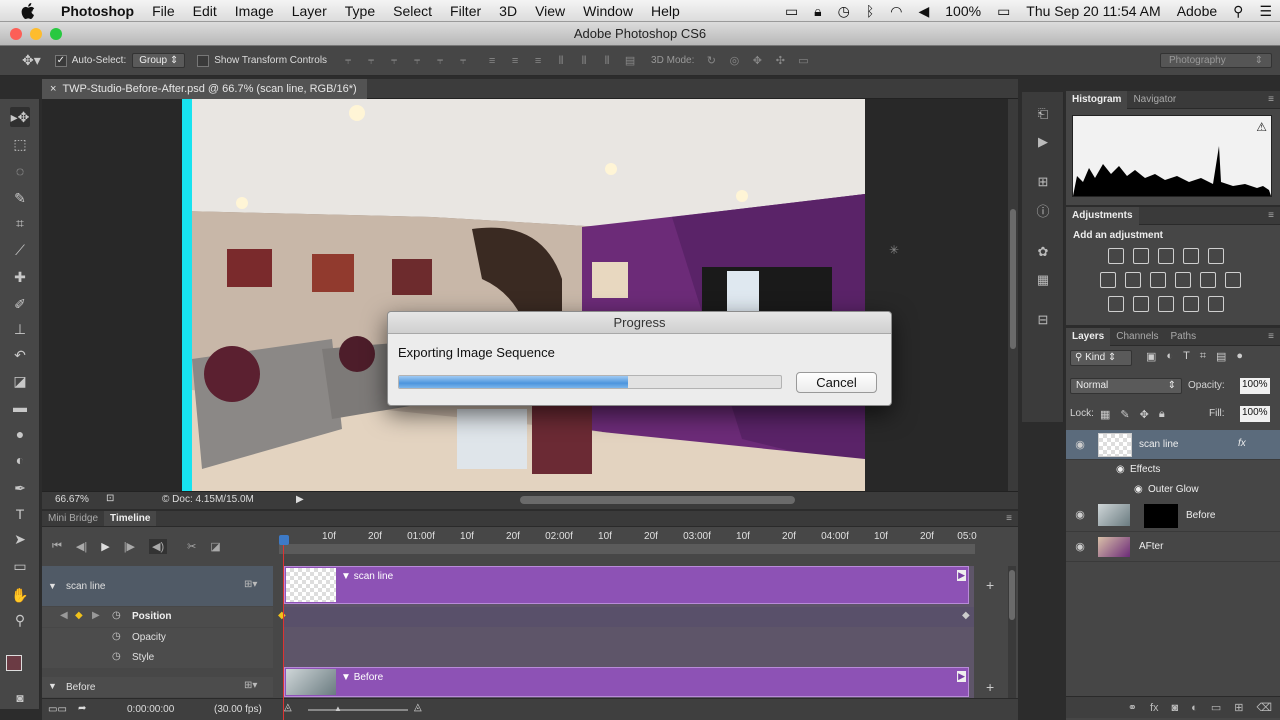 Image resolution: width=1280 pixels, height=720 pixels. I want to click on actions-panel-icon: ▶, so click(1043, 142).